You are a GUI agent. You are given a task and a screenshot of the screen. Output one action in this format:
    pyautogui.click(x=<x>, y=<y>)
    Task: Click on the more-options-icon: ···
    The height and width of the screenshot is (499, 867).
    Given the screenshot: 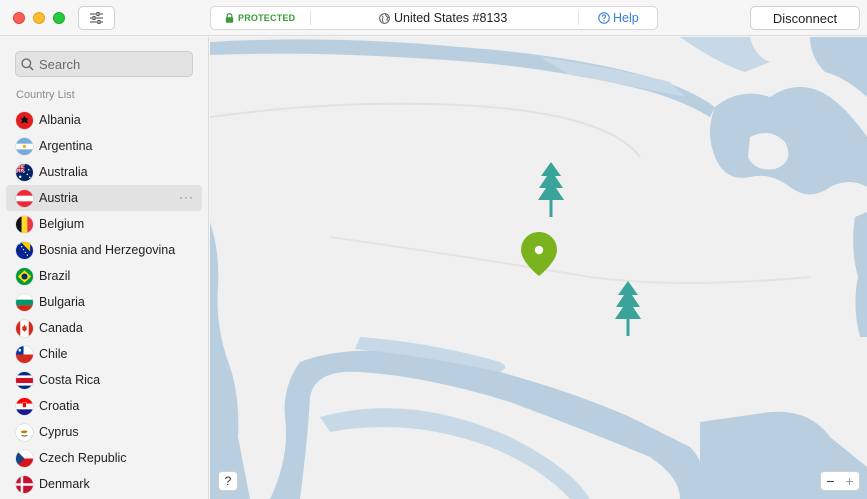 What is the action you would take?
    pyautogui.click(x=186, y=197)
    